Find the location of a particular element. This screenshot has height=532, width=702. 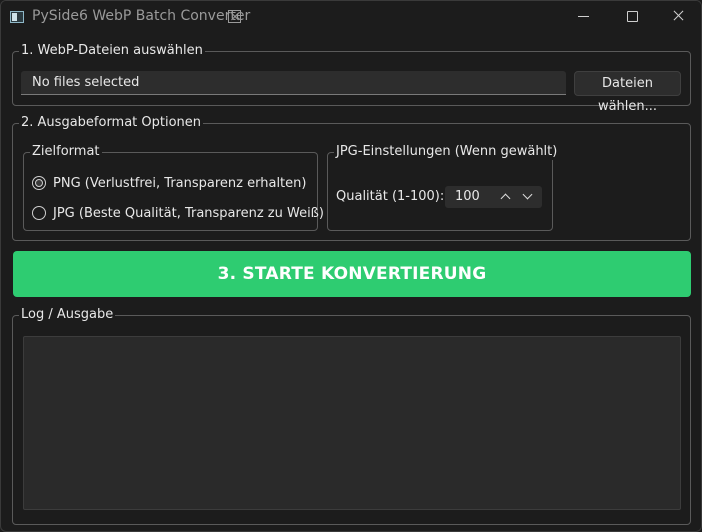

selected-files-field: No files selected is located at coordinates (293, 83).